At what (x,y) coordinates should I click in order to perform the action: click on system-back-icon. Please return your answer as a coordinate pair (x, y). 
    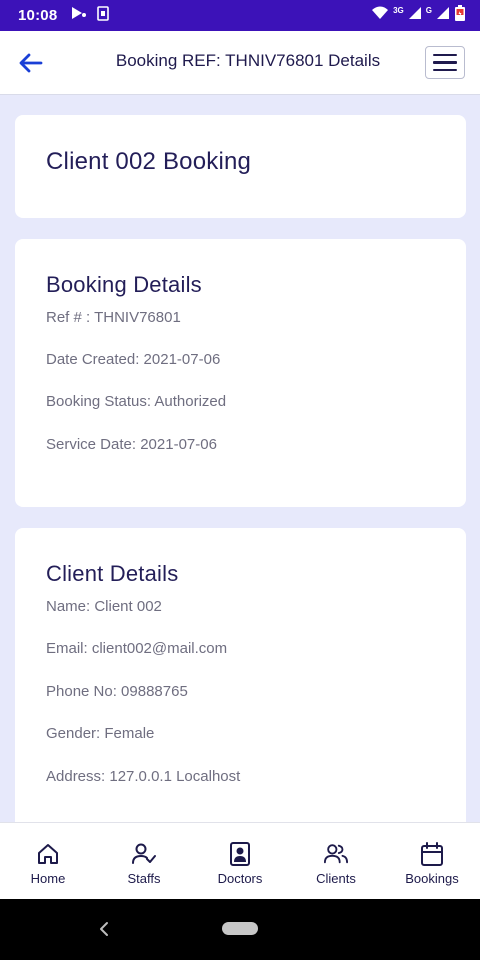
    Looking at the image, I should click on (104, 931).